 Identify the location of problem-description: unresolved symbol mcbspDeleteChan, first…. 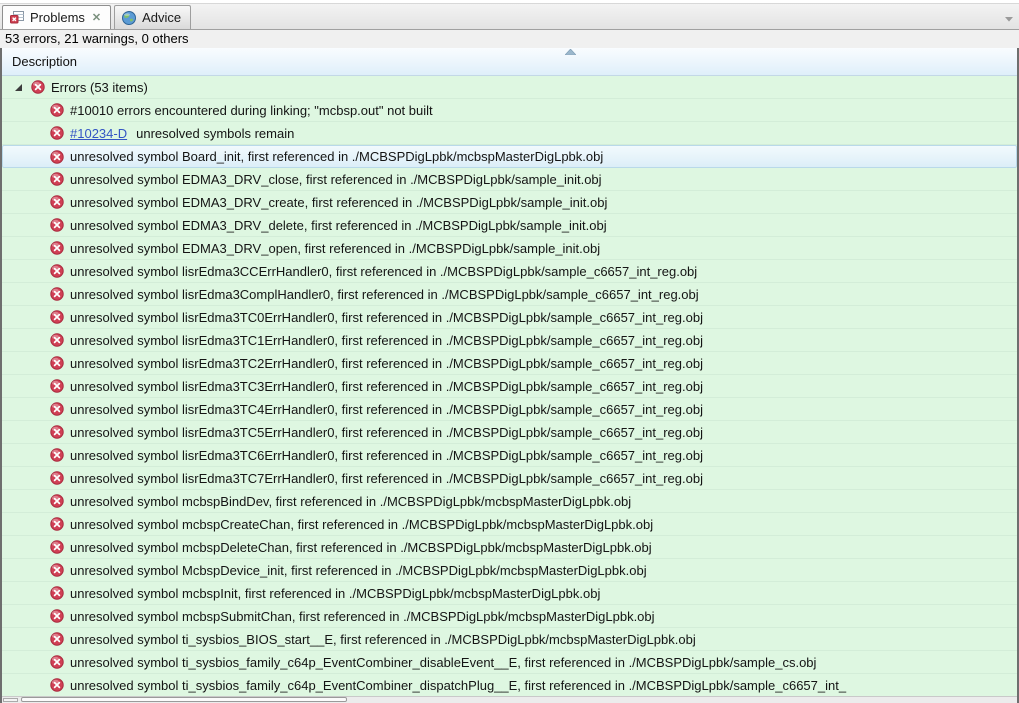
(361, 547).